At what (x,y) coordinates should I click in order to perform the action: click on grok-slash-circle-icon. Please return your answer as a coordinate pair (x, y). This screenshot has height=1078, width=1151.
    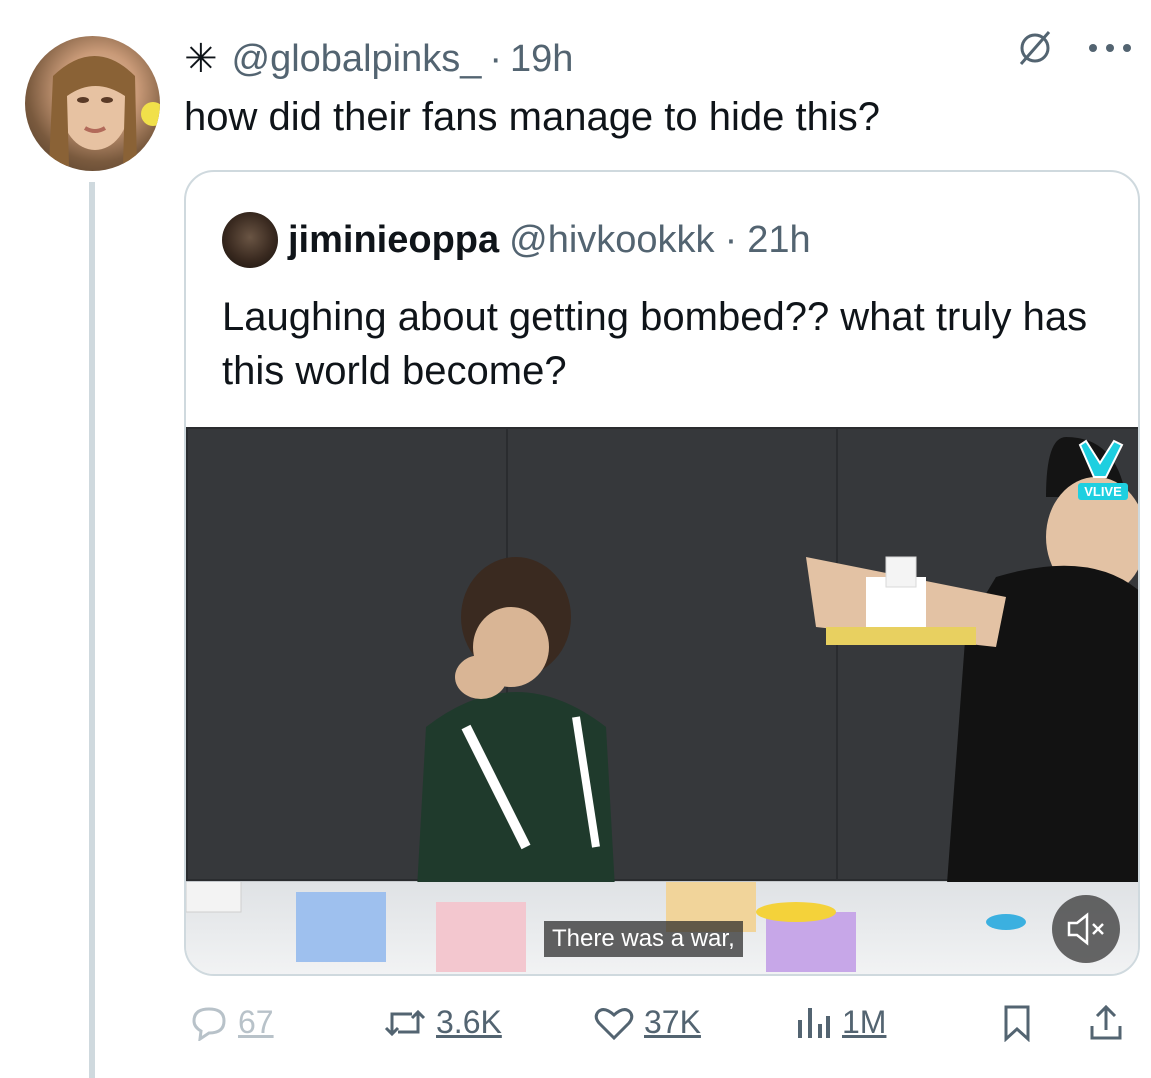
    Looking at the image, I should click on (1035, 48).